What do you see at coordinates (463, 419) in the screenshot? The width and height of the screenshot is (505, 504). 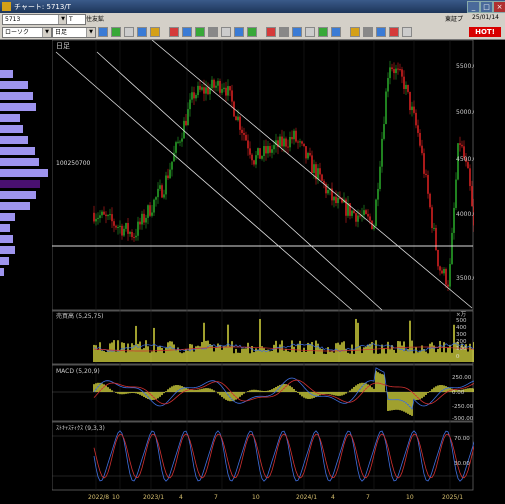 I see `macd-y-tick: -500.00` at bounding box center [463, 419].